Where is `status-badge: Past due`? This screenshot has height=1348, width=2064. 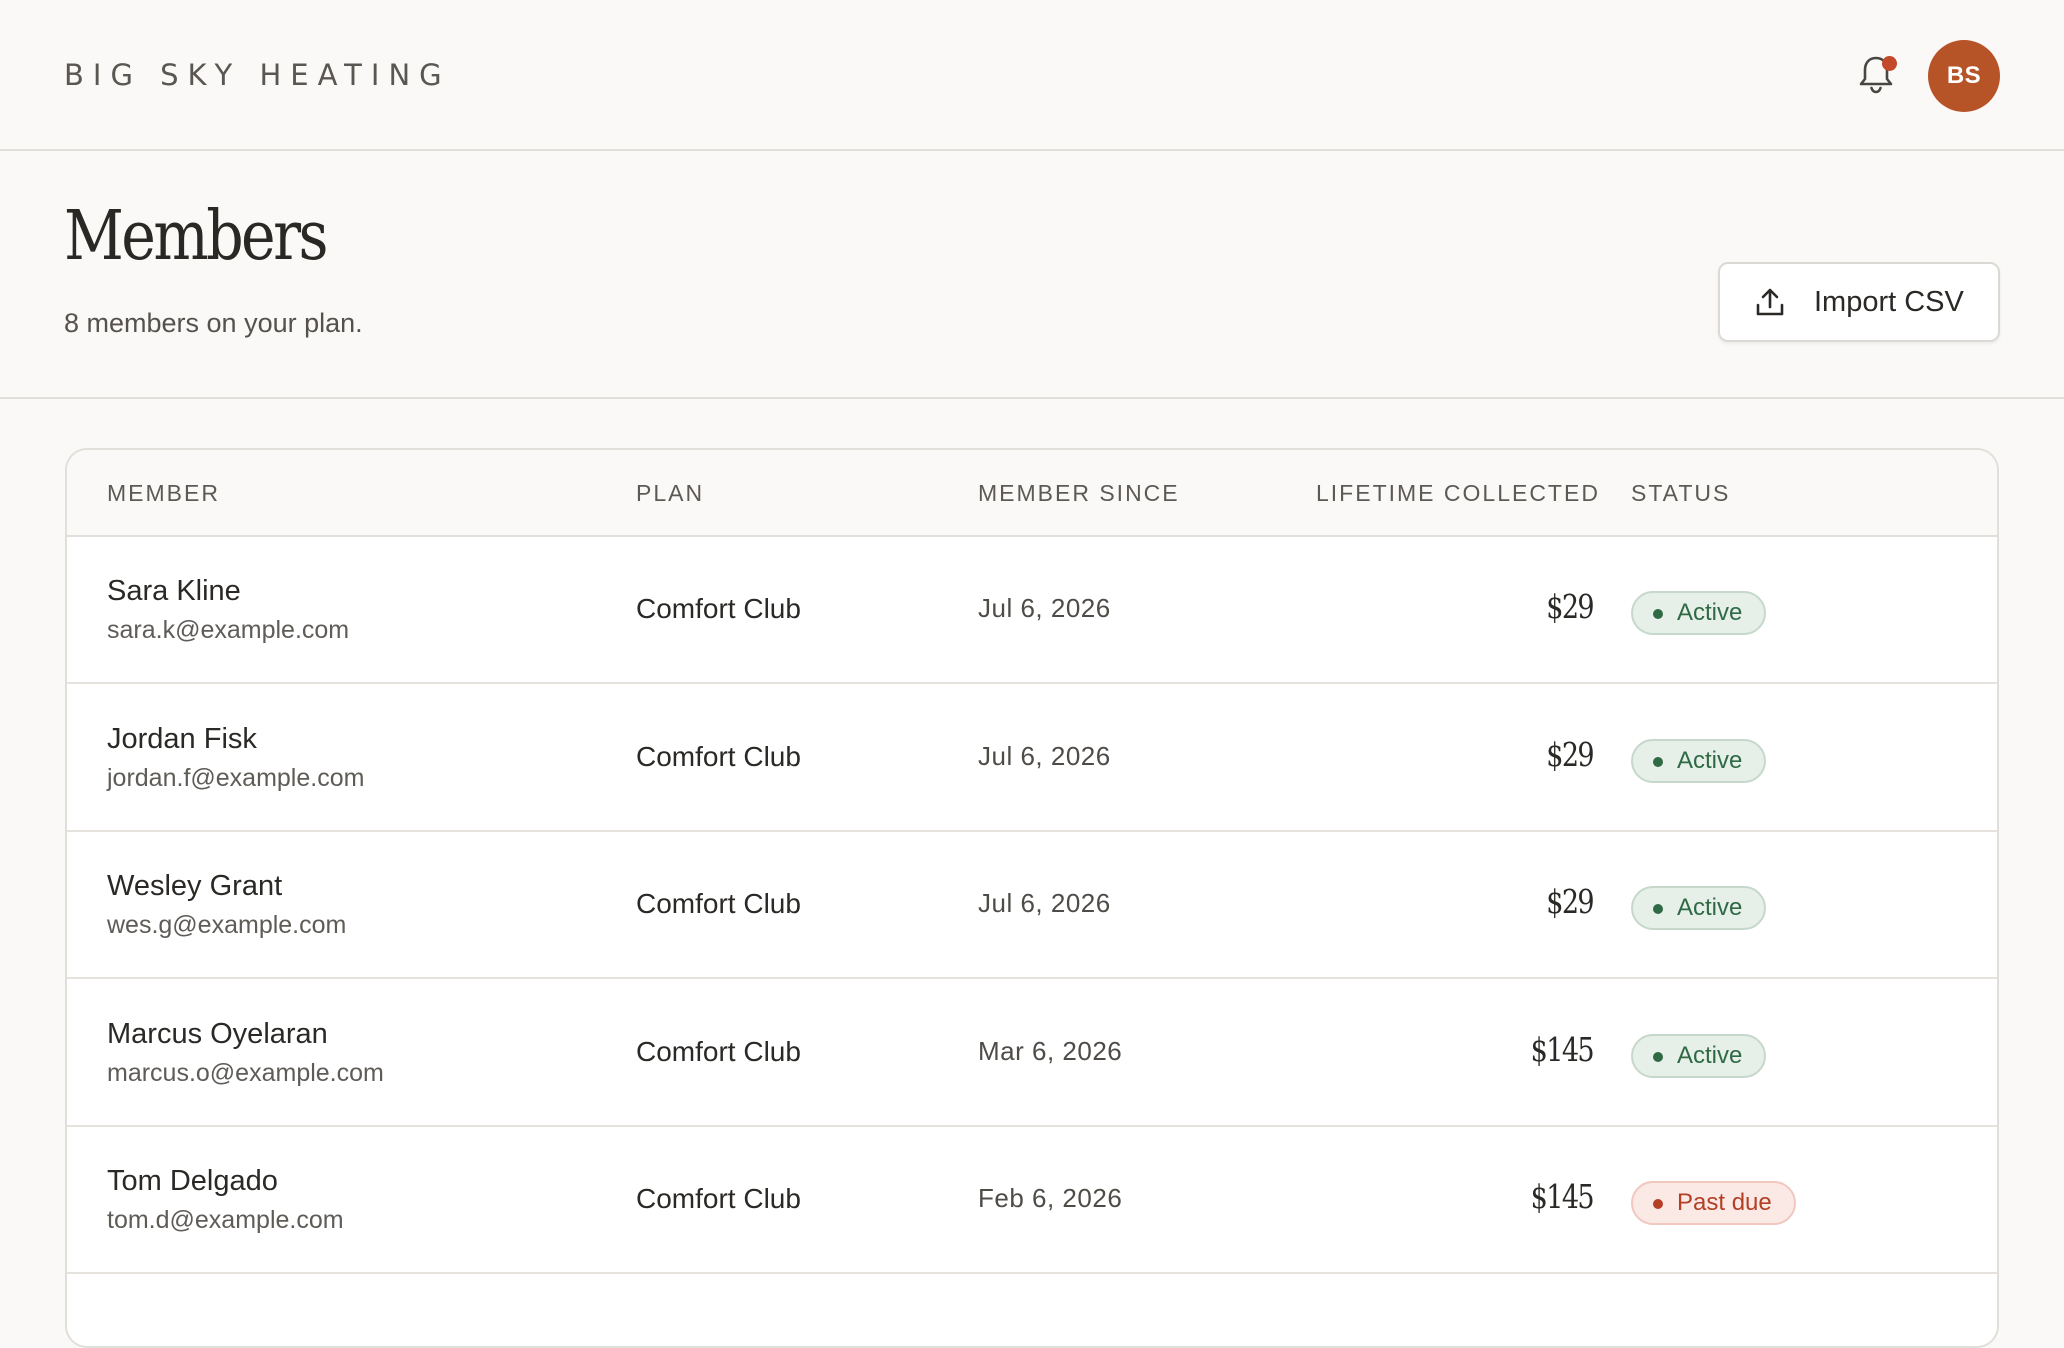 status-badge: Past due is located at coordinates (1713, 1203).